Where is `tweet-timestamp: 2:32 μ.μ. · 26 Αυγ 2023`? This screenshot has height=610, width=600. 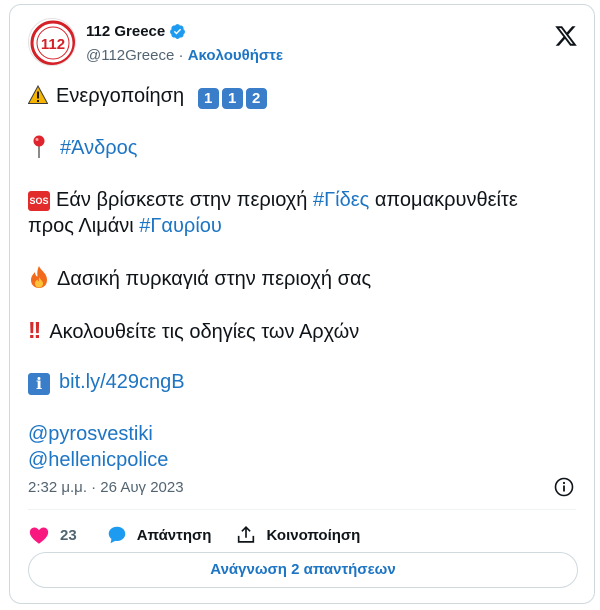
tweet-timestamp: 2:32 μ.μ. · 26 Αυγ 2023 is located at coordinates (106, 487).